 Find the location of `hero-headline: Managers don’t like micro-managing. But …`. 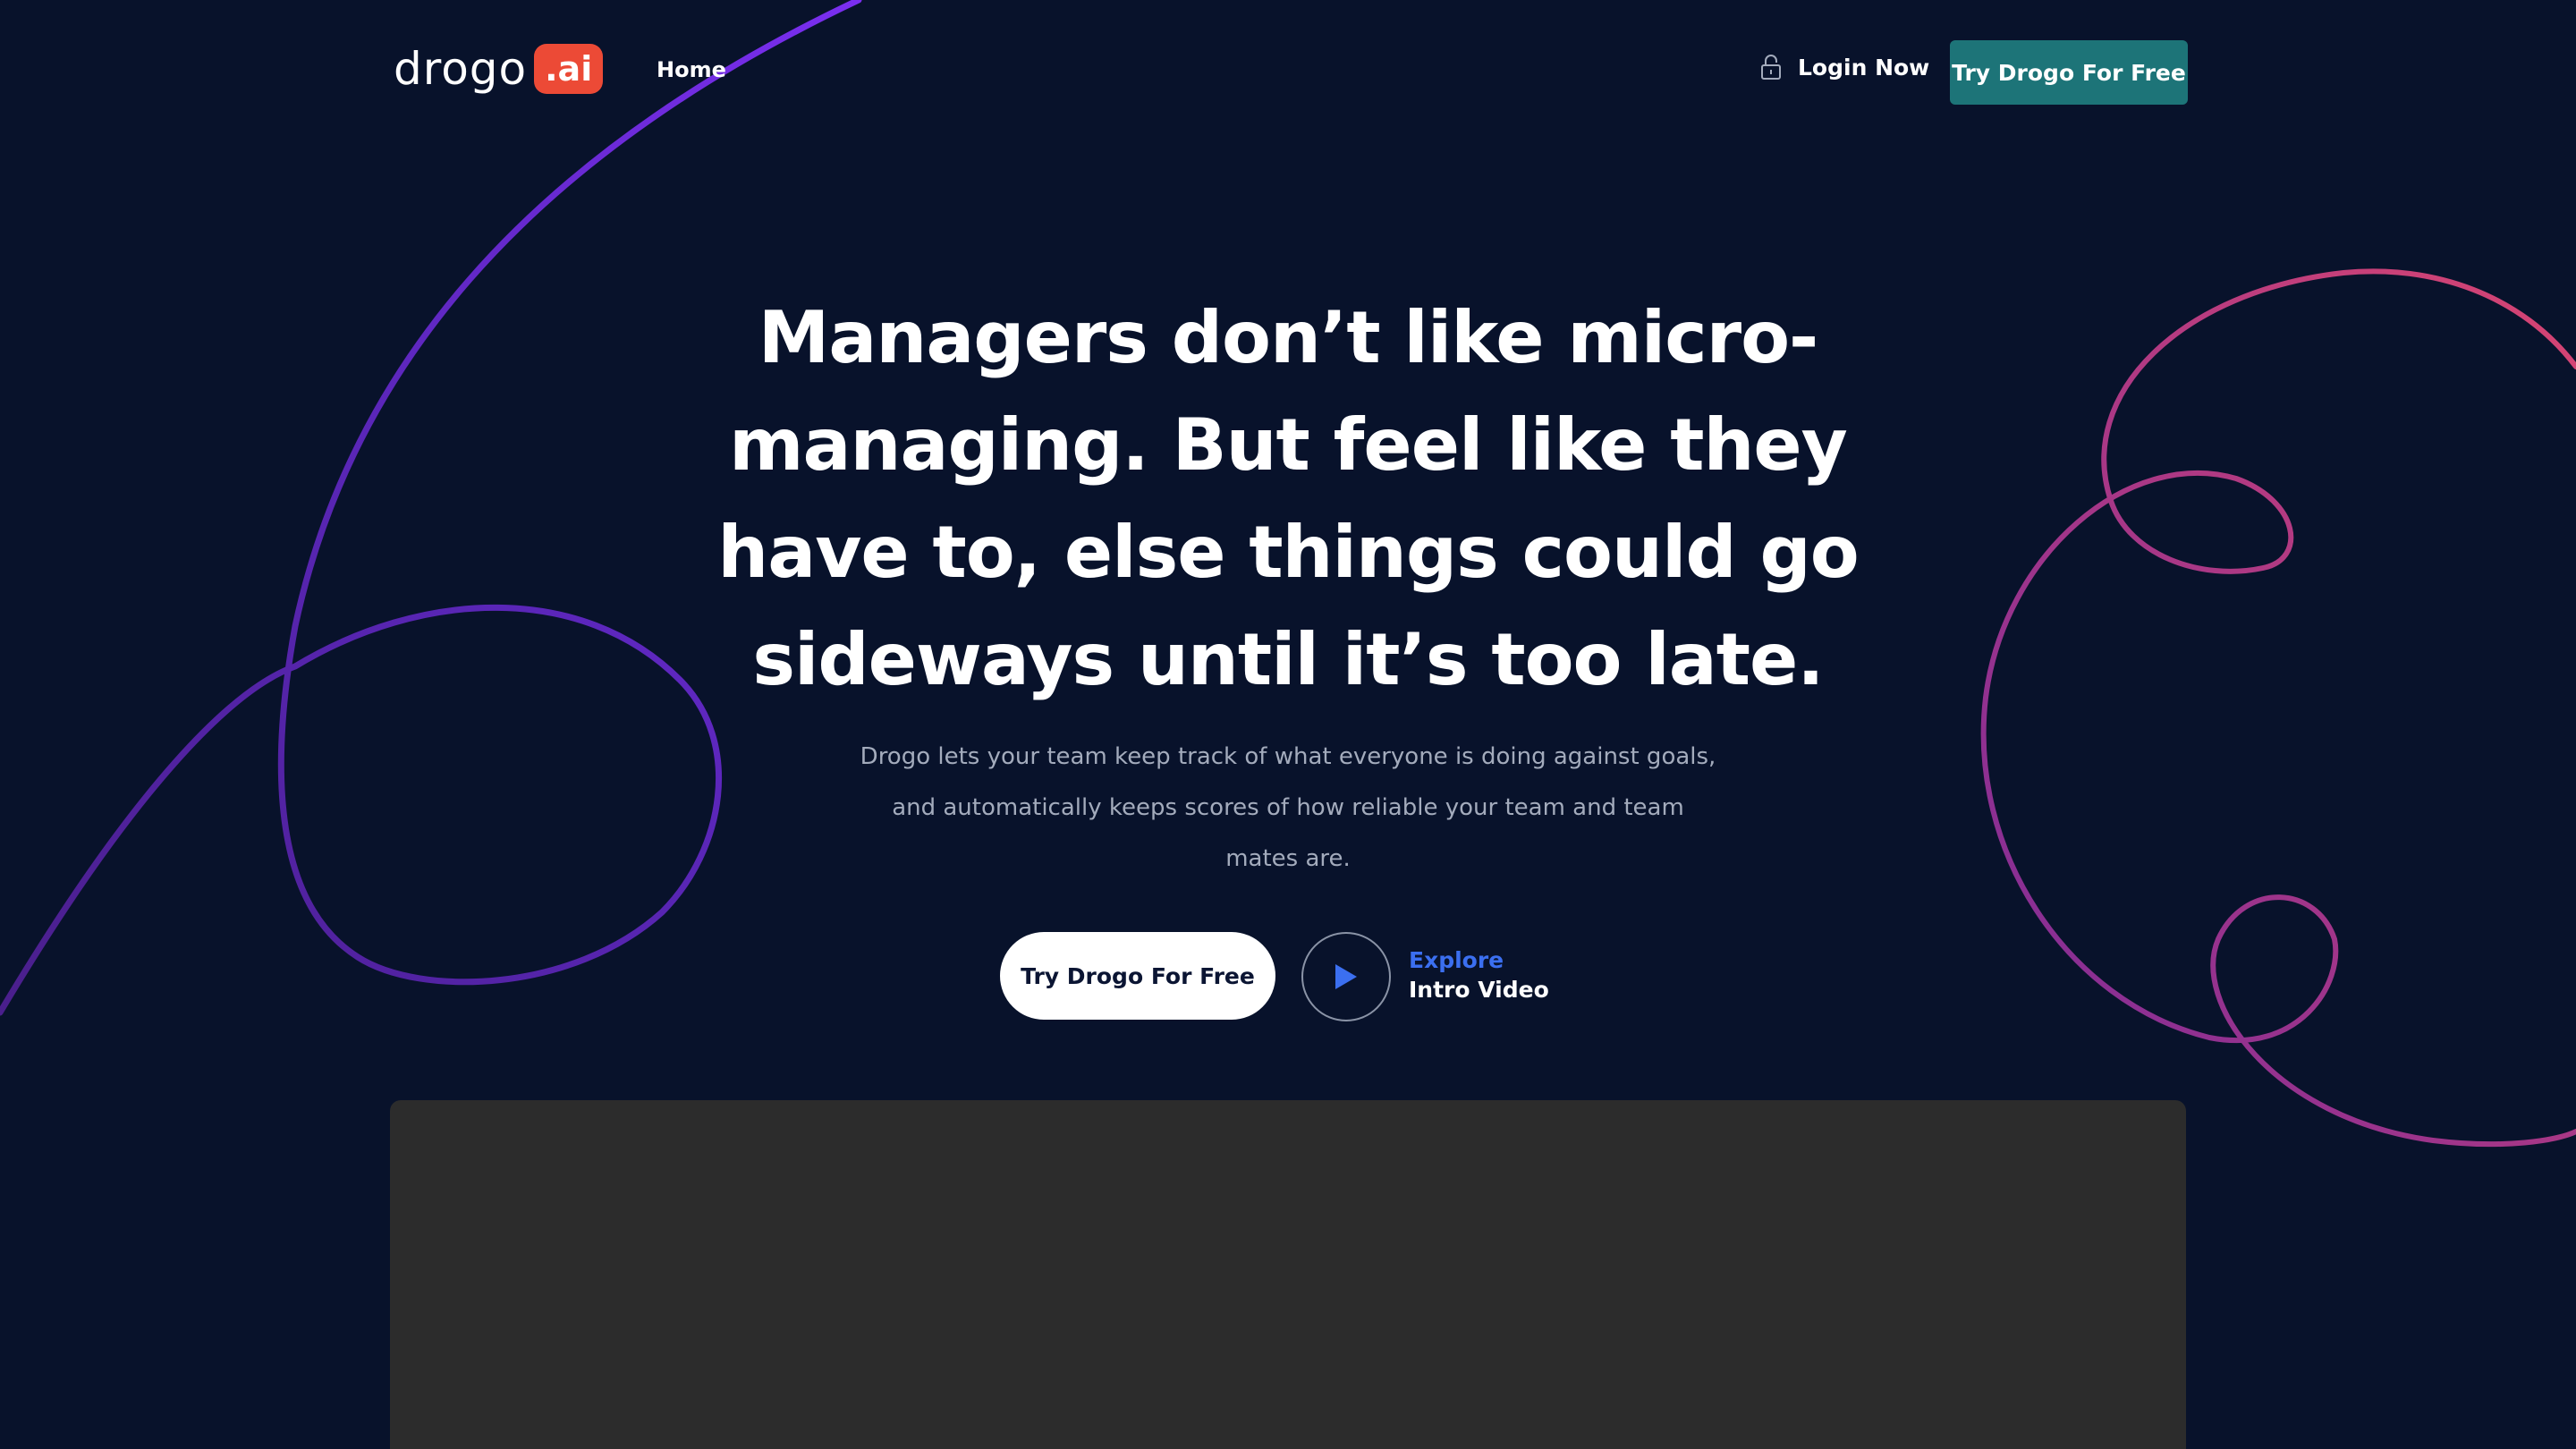

hero-headline: Managers don’t like micro-managing. But … is located at coordinates (1288, 498).